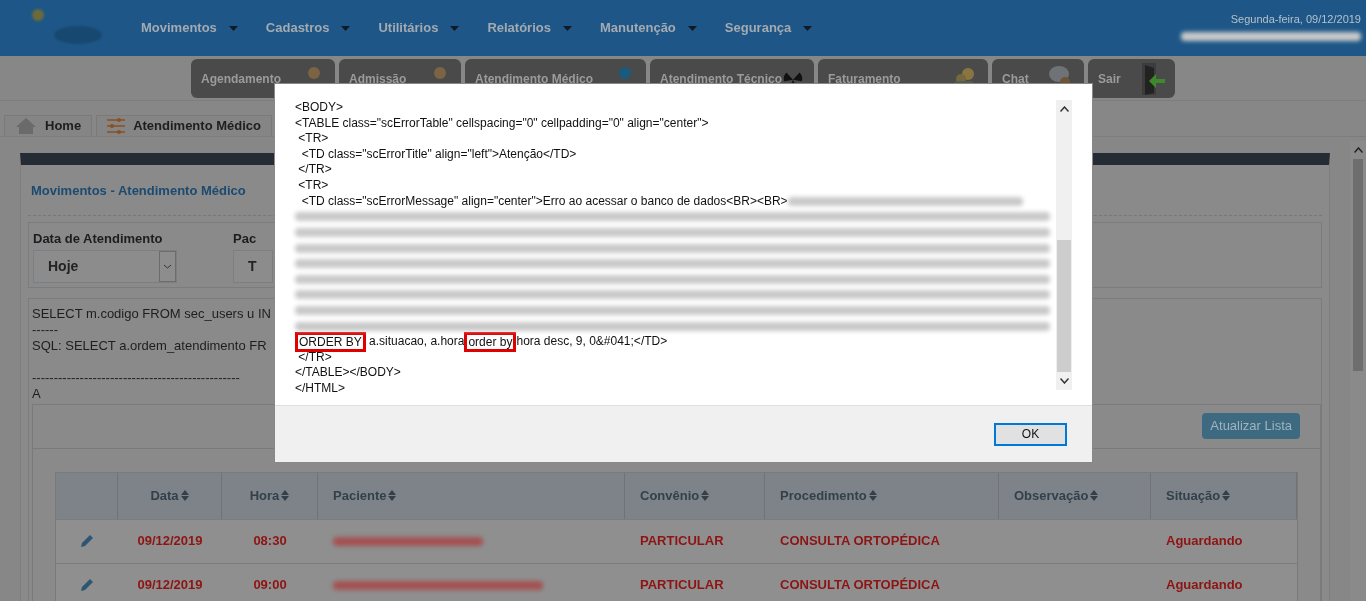  Describe the element at coordinates (151, 313) in the screenshot. I see `error-text: SELECT m.codigo FROM sec_users u IN` at that location.